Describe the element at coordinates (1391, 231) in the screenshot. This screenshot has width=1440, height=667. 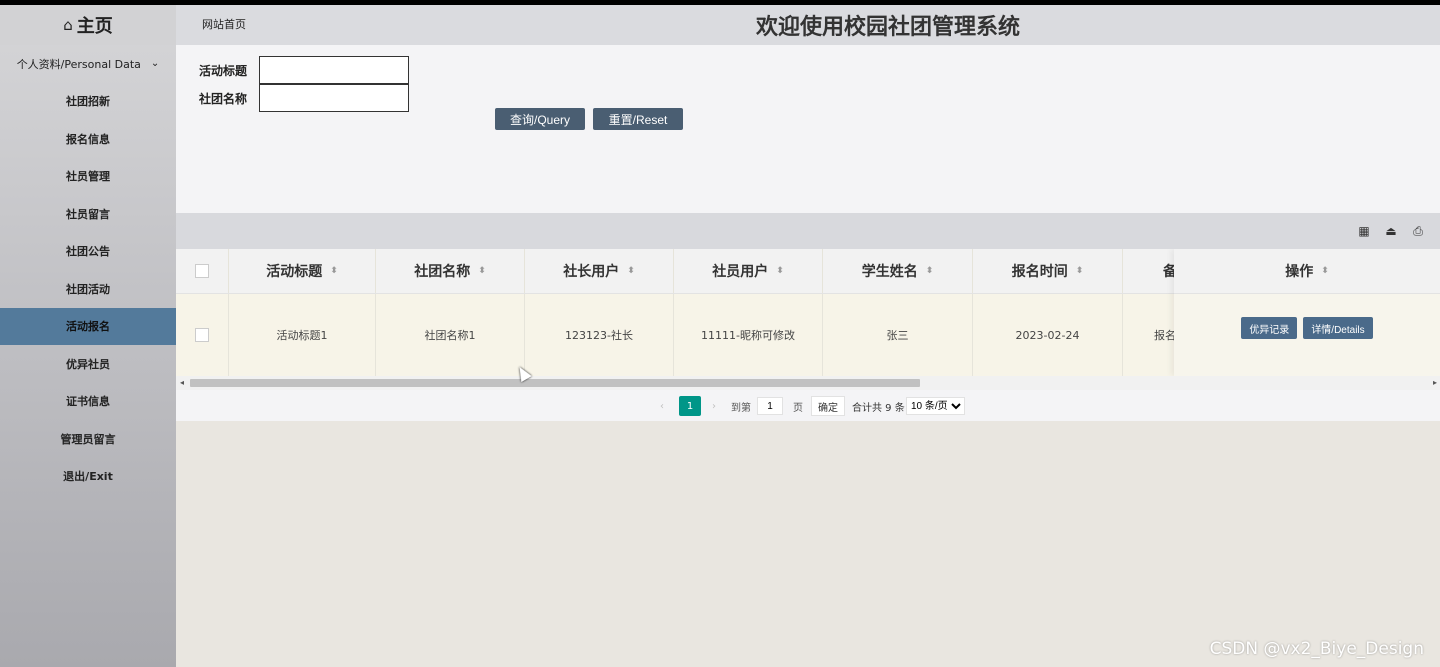
I see `export-icon: ⏏` at that location.